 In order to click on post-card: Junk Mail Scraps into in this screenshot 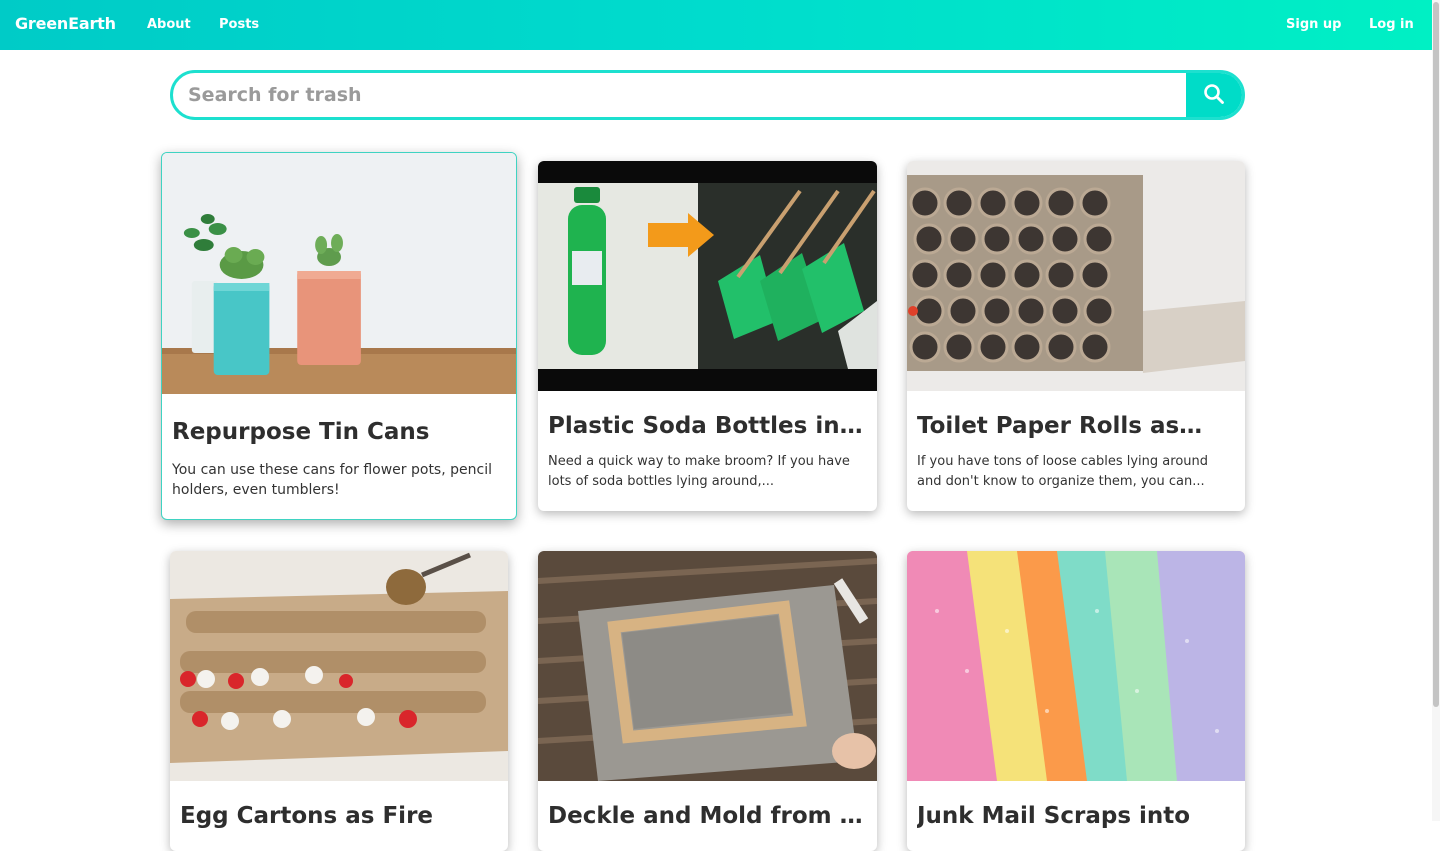, I will do `click(1076, 701)`.